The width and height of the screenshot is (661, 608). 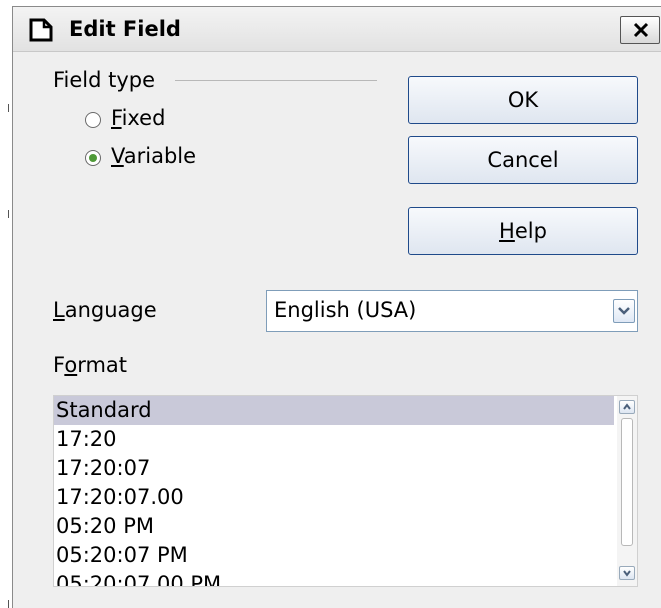 I want to click on close-icon, so click(x=641, y=30).